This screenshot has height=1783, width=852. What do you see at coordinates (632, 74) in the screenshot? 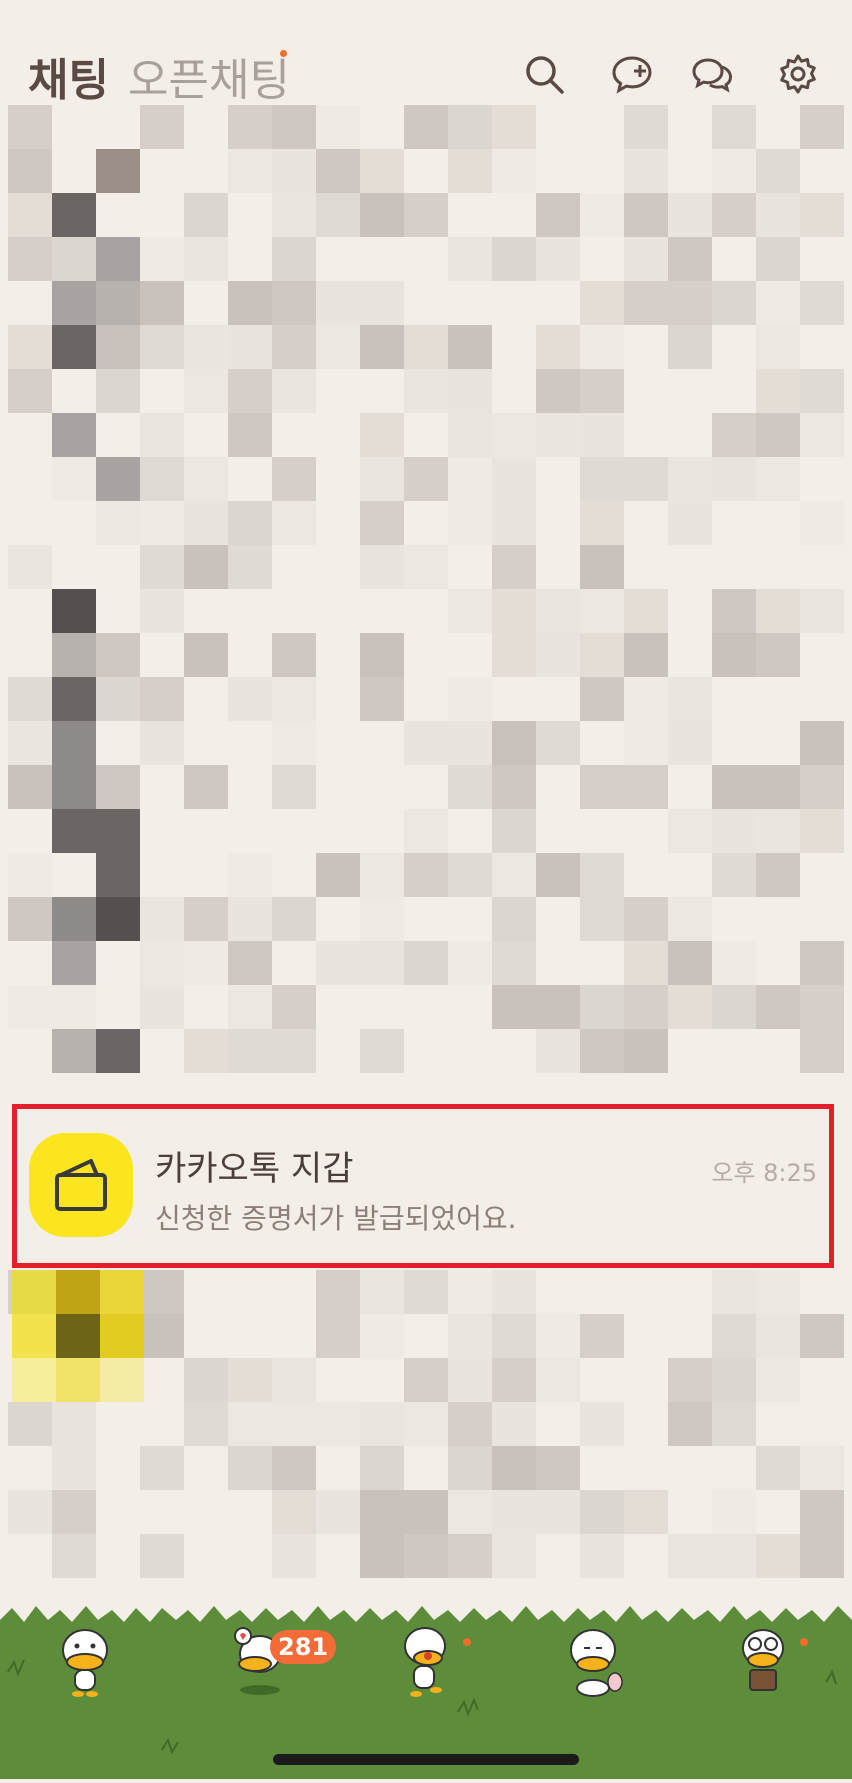
I see `new-chat-icon` at bounding box center [632, 74].